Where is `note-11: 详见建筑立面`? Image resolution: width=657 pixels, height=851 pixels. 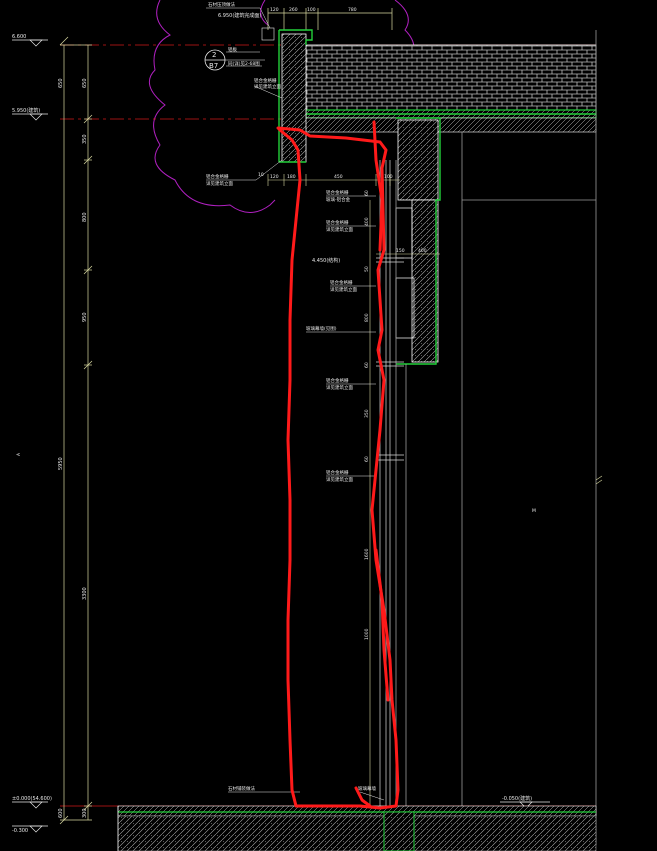
note-11: 详见建筑立面 is located at coordinates (339, 229).